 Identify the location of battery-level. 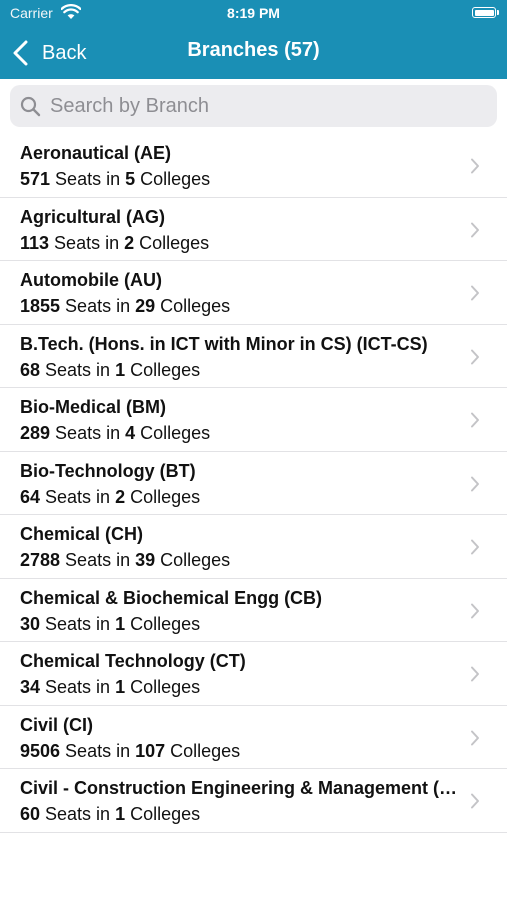
(484, 12).